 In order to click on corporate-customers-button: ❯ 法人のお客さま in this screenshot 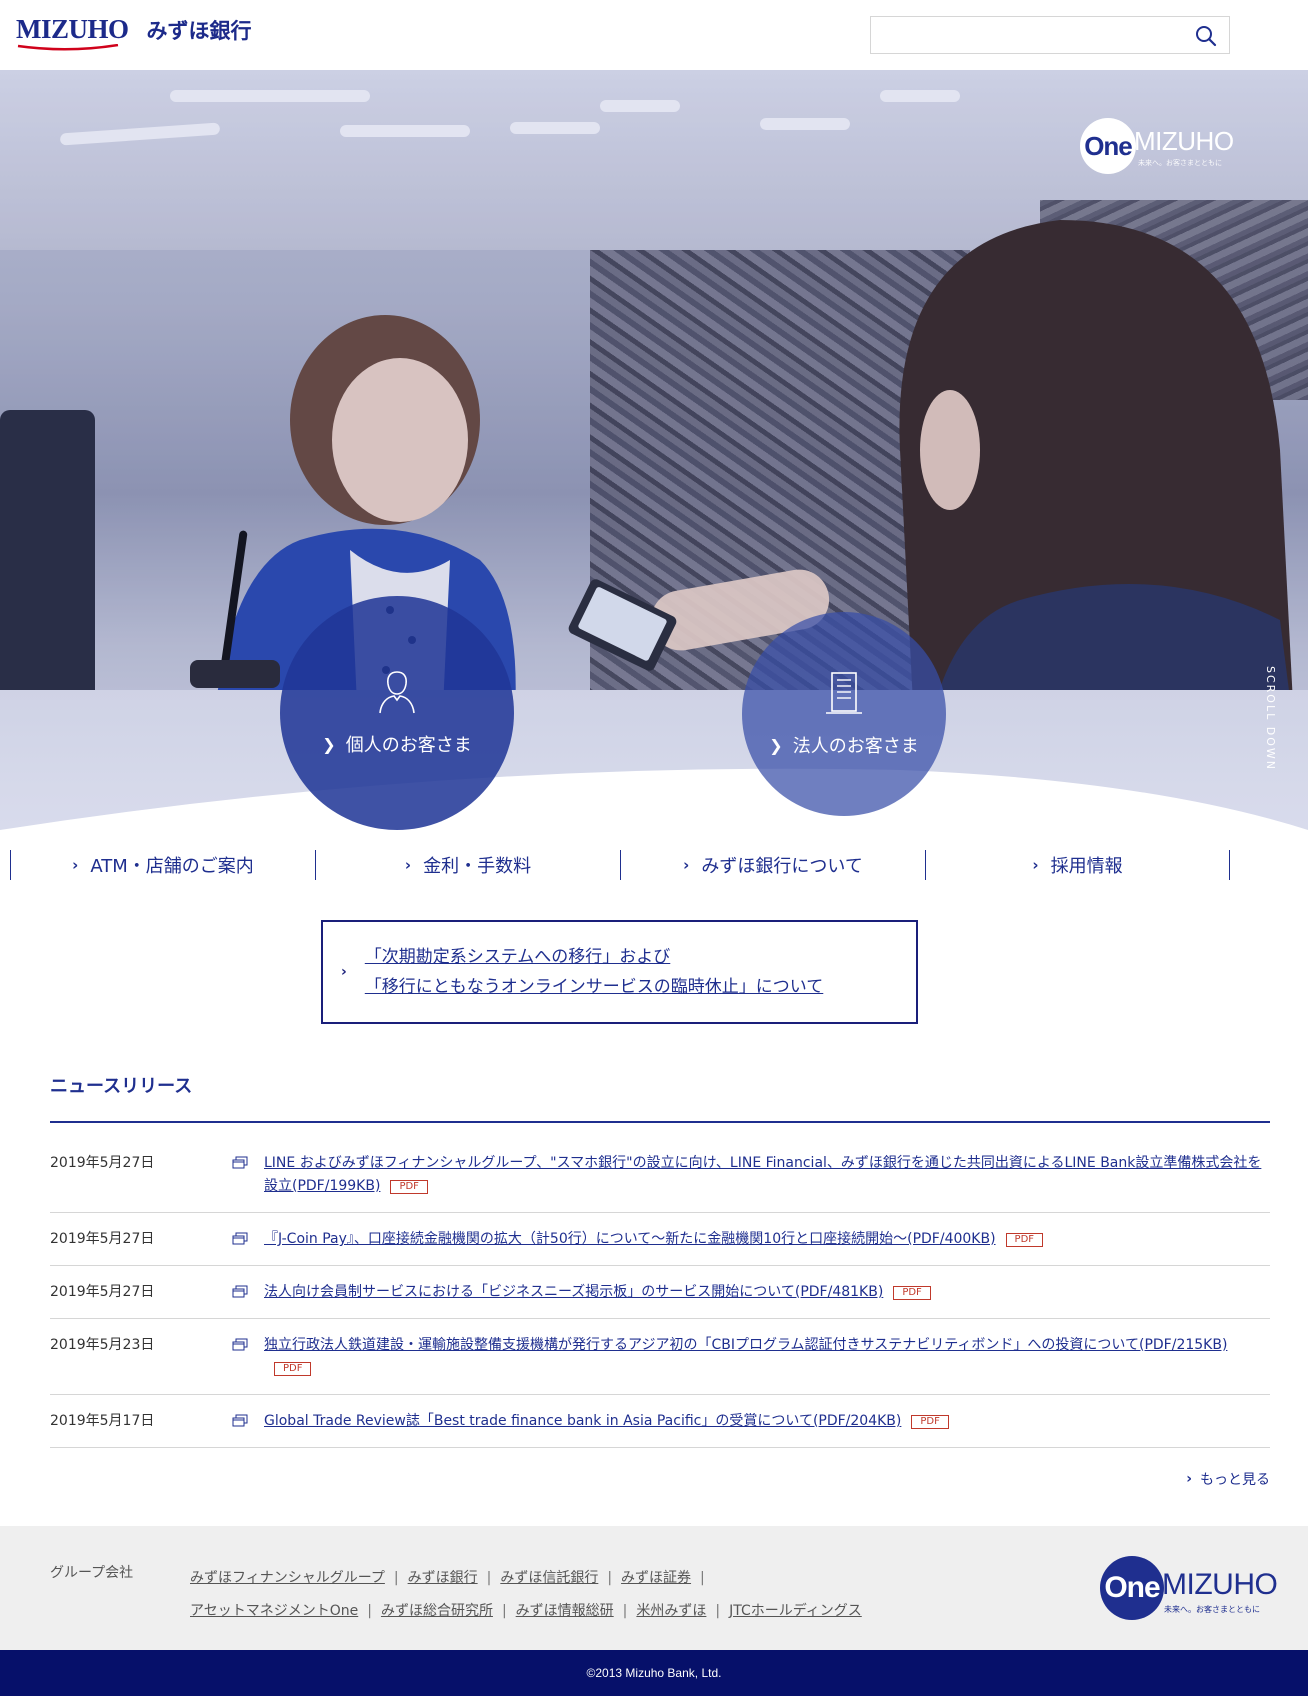, I will do `click(844, 714)`.